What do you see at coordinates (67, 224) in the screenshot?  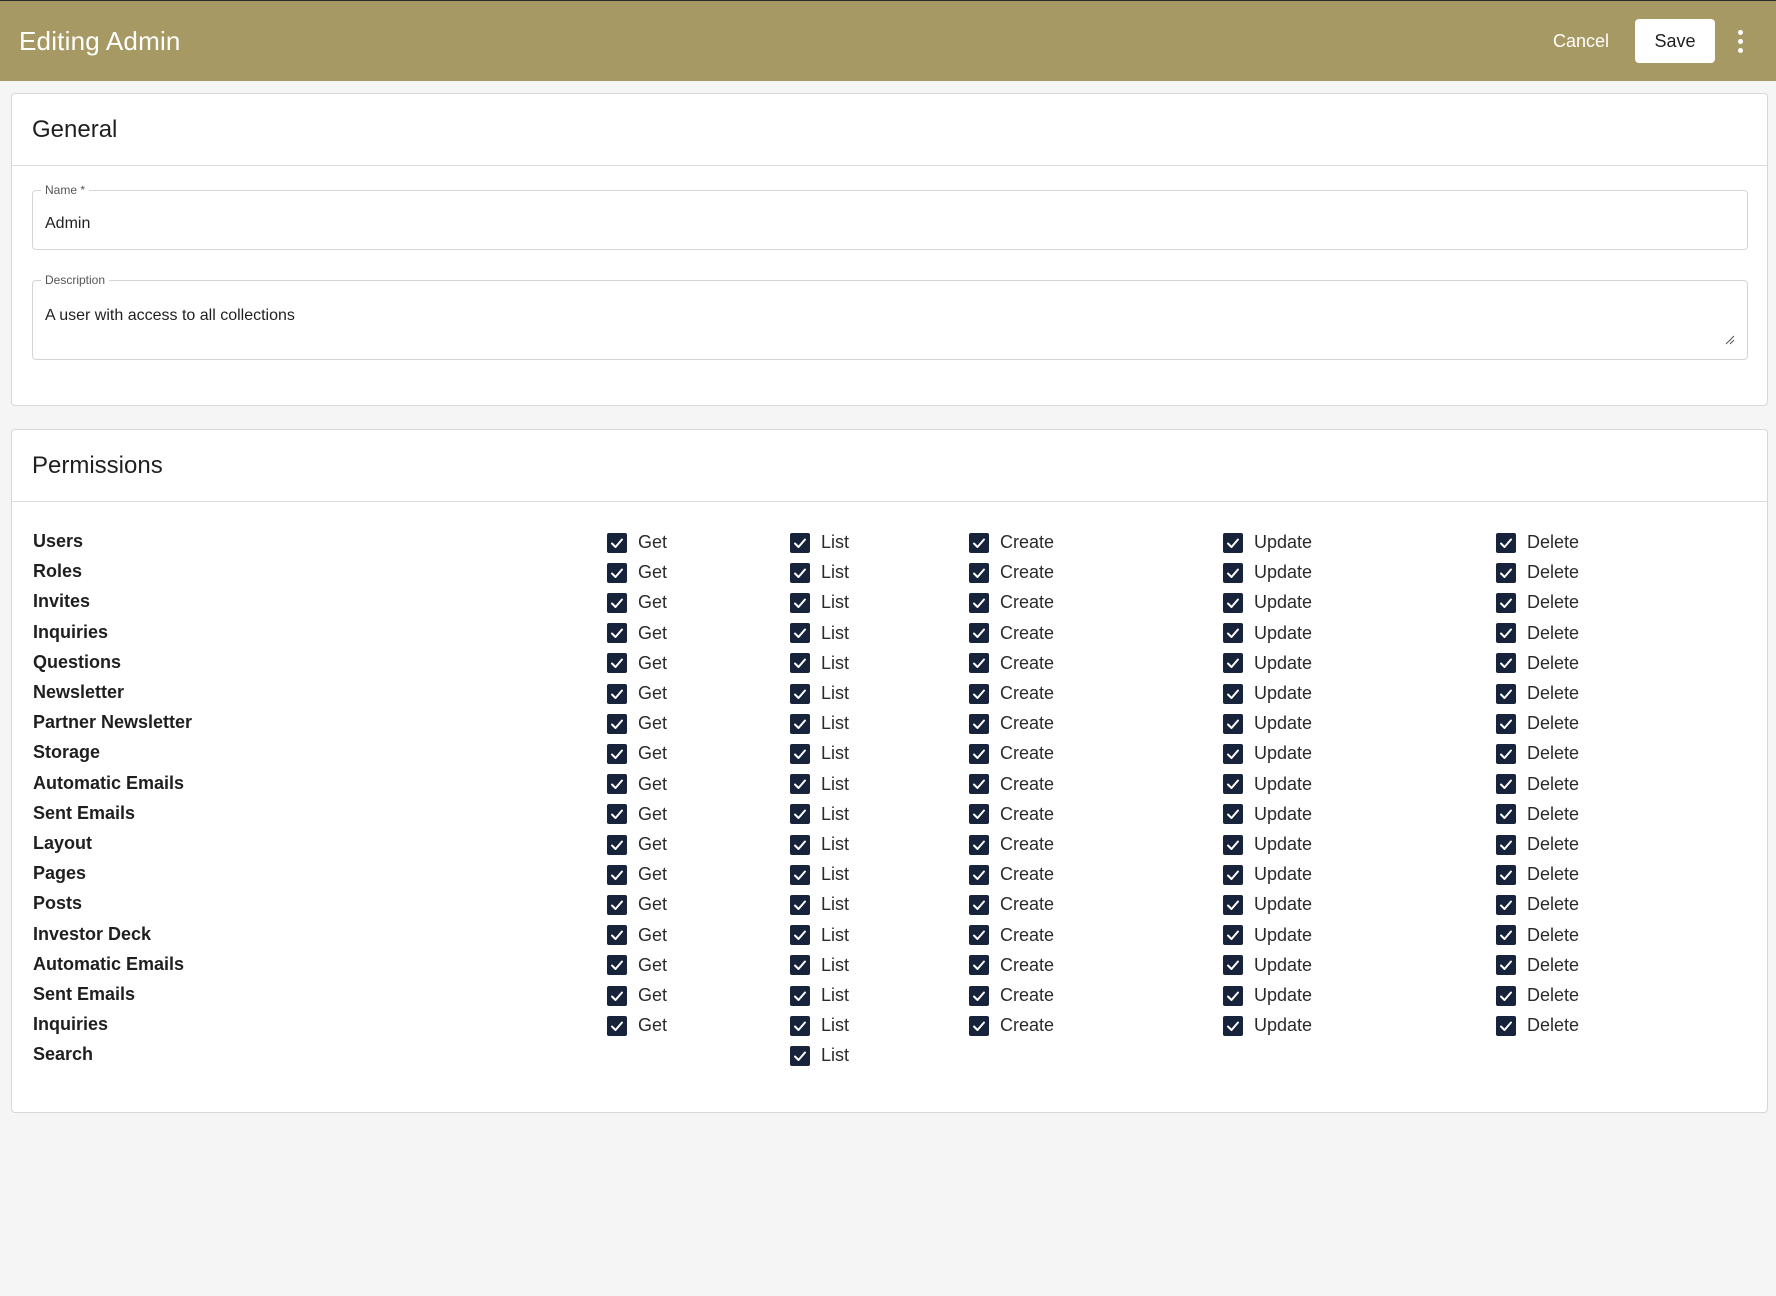 I see `name-field-value: Admin` at bounding box center [67, 224].